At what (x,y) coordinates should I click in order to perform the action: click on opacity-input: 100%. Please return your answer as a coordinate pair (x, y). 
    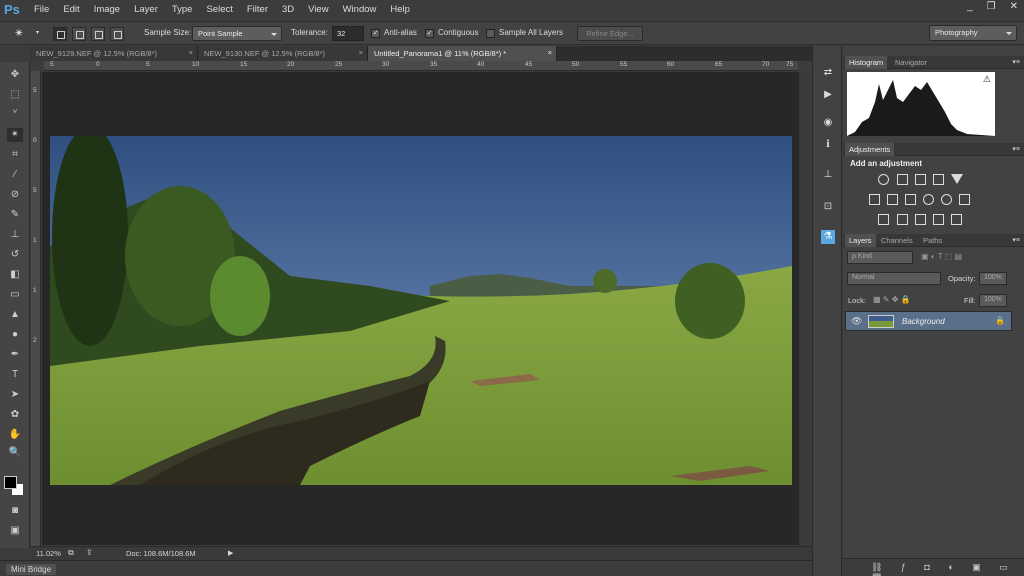
    Looking at the image, I should click on (993, 278).